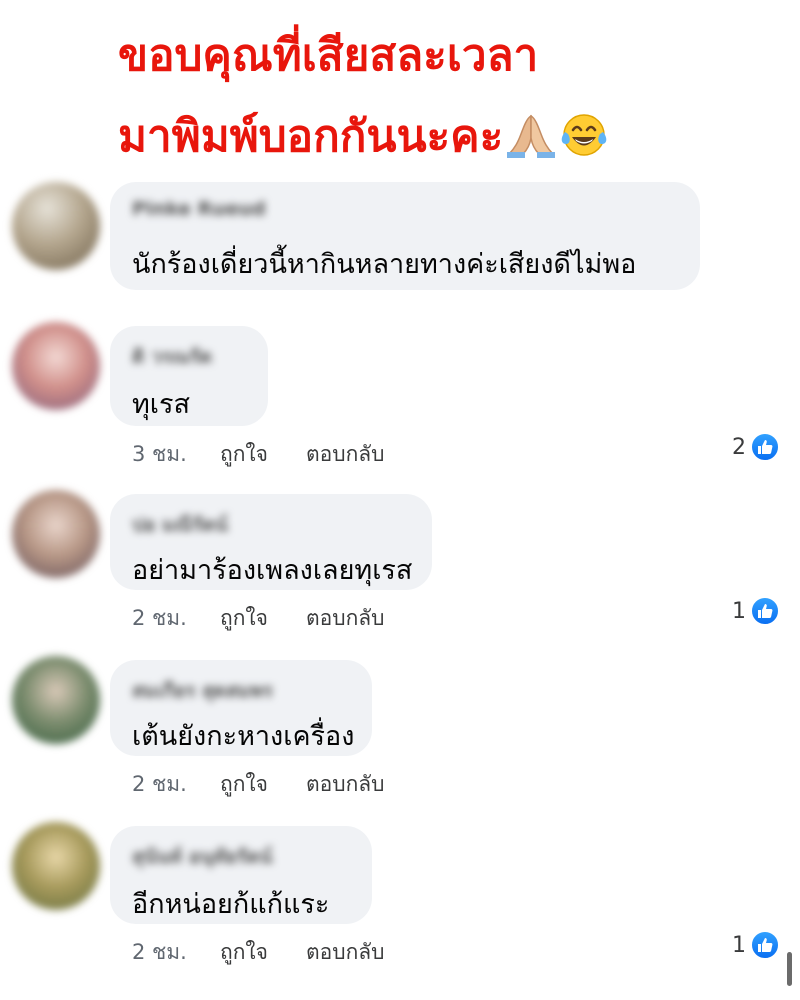 This screenshot has height=1000, width=800. What do you see at coordinates (328, 55) in the screenshot?
I see `headline-line-1: ขอบคุณที่เสียสละเวลา` at bounding box center [328, 55].